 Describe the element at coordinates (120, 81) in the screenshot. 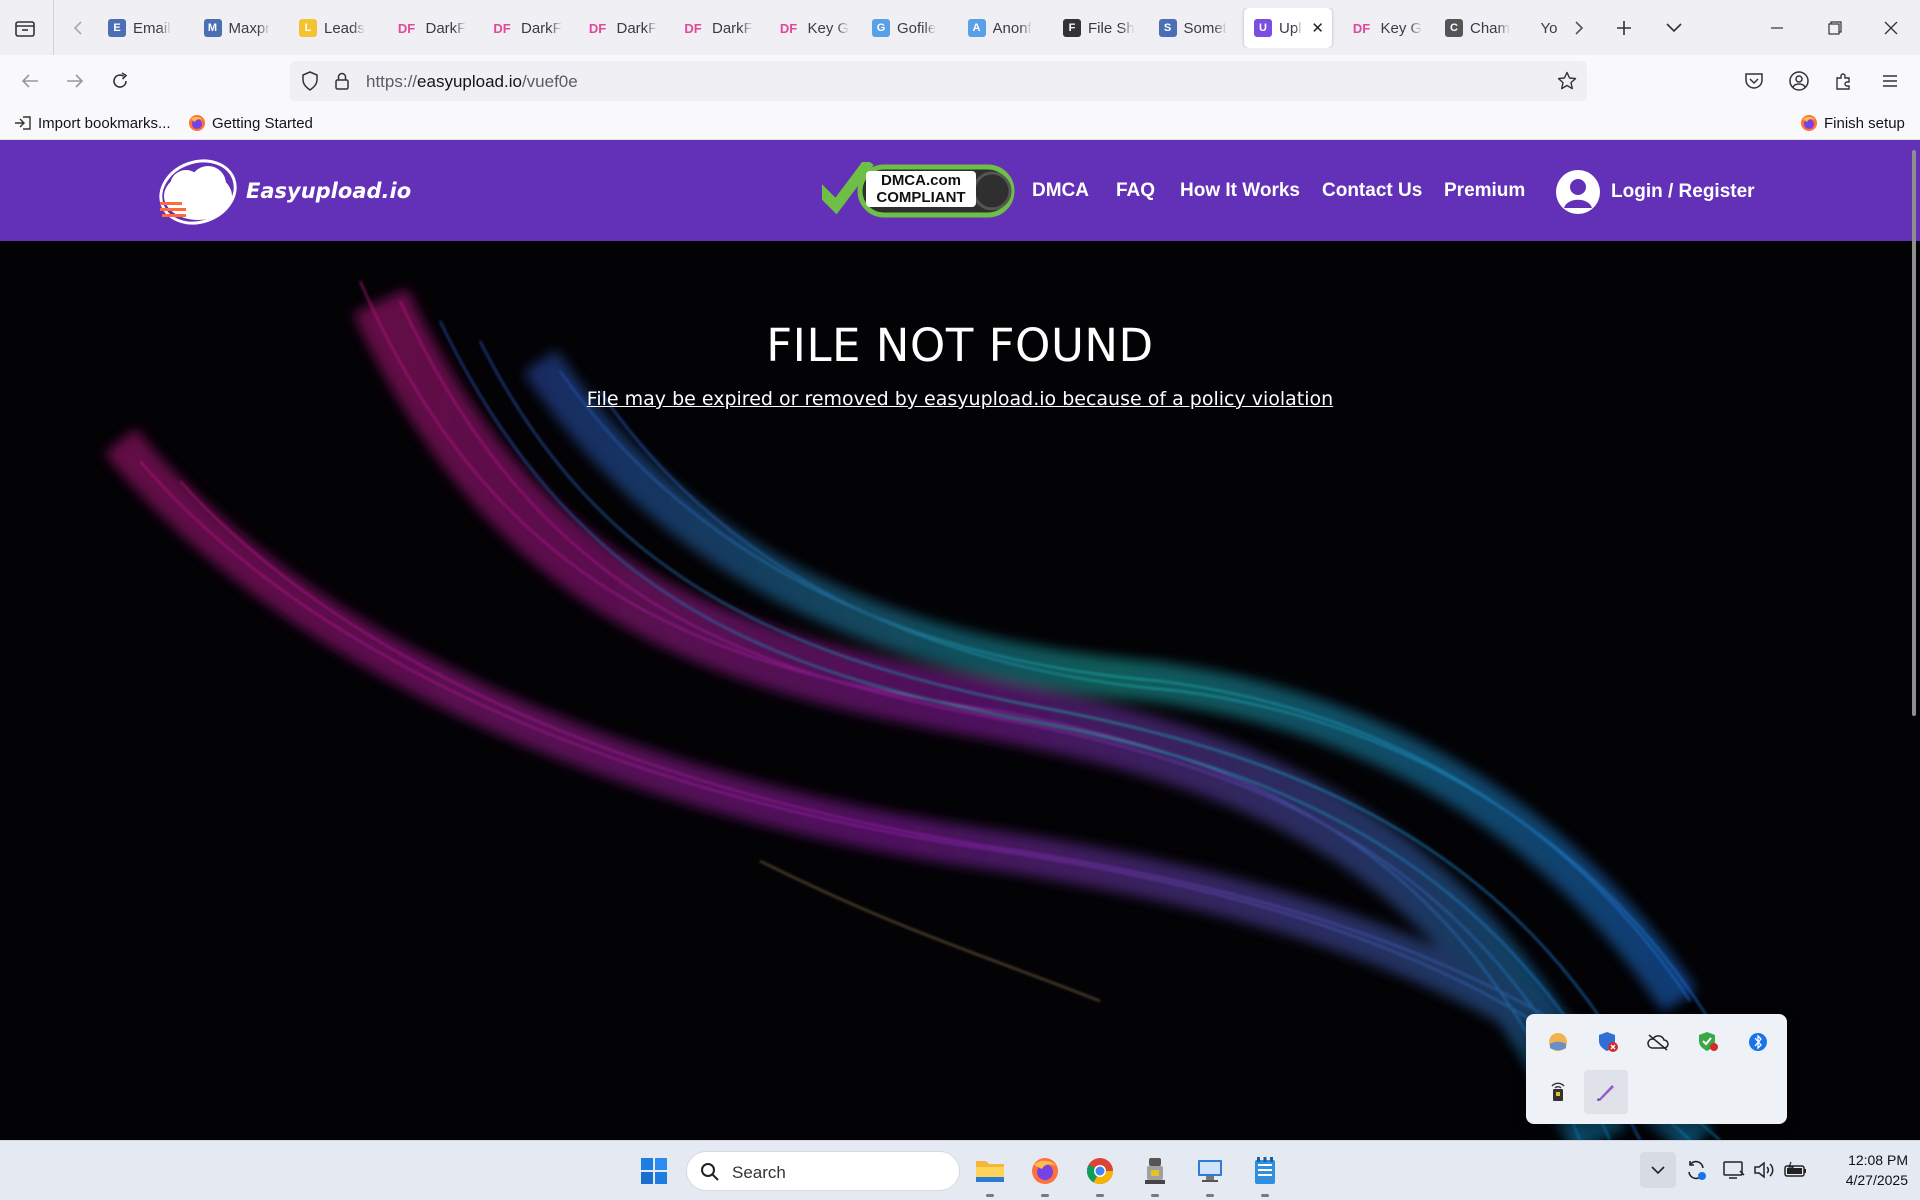

I see `reload-icon` at that location.